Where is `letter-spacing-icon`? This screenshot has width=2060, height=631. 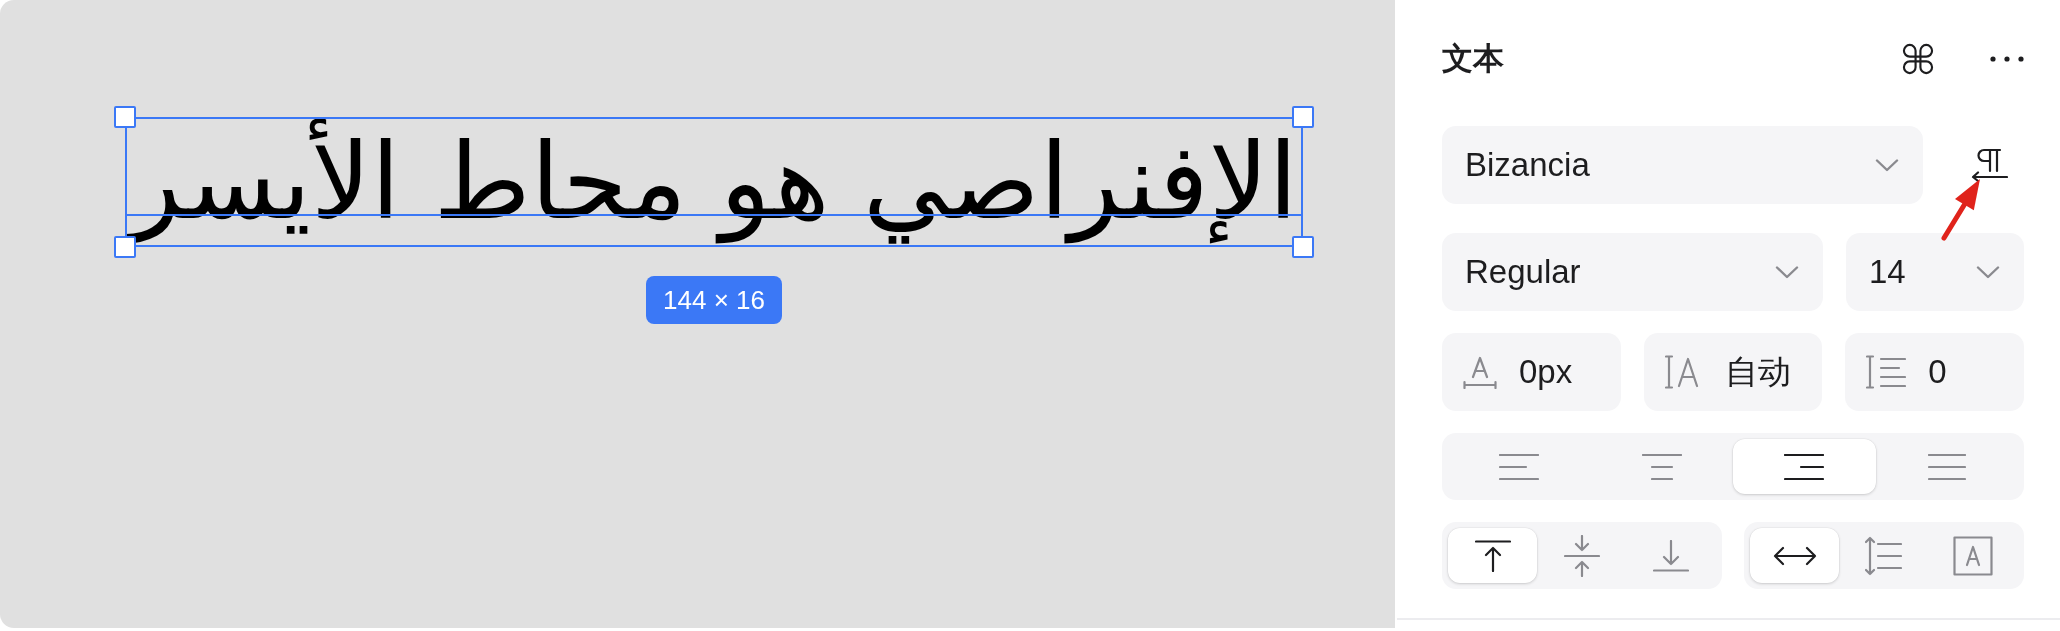
letter-spacing-icon is located at coordinates (1480, 372).